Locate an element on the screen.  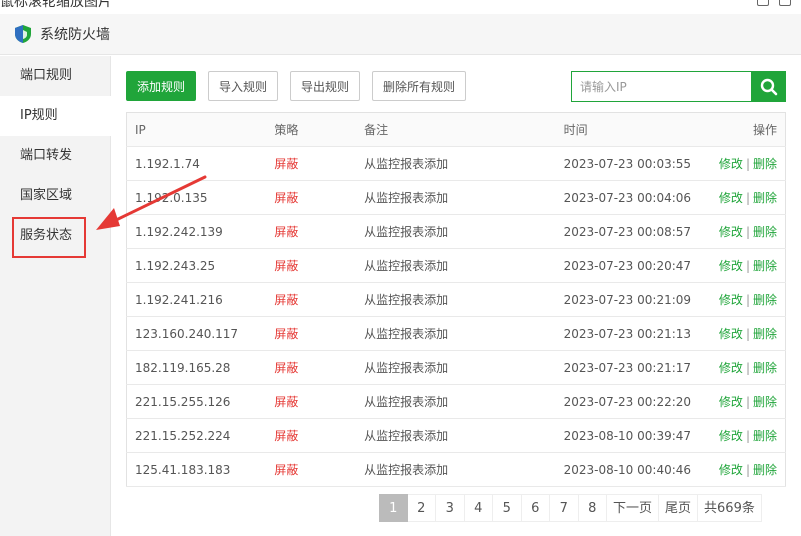
search-button is located at coordinates (768, 86).